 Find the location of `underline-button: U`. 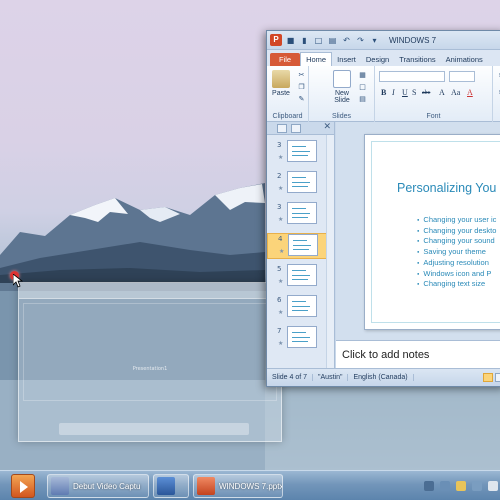

underline-button: U is located at coordinates (405, 92).